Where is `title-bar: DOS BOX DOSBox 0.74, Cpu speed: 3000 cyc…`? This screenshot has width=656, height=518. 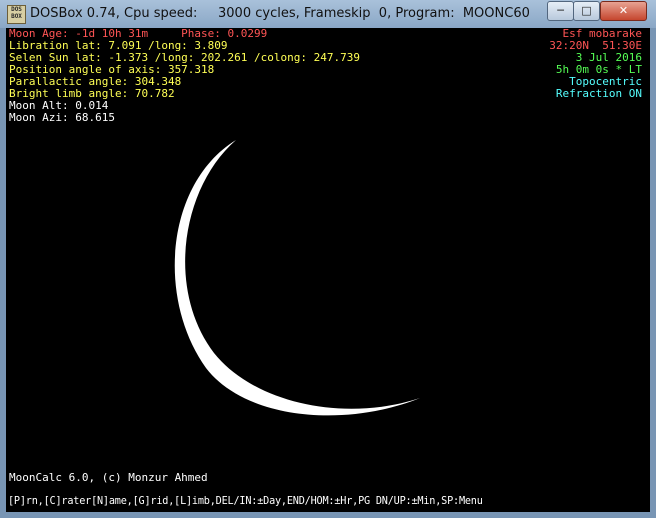
title-bar: DOS BOX DOSBox 0.74, Cpu speed: 3000 cyc… is located at coordinates (328, 14).